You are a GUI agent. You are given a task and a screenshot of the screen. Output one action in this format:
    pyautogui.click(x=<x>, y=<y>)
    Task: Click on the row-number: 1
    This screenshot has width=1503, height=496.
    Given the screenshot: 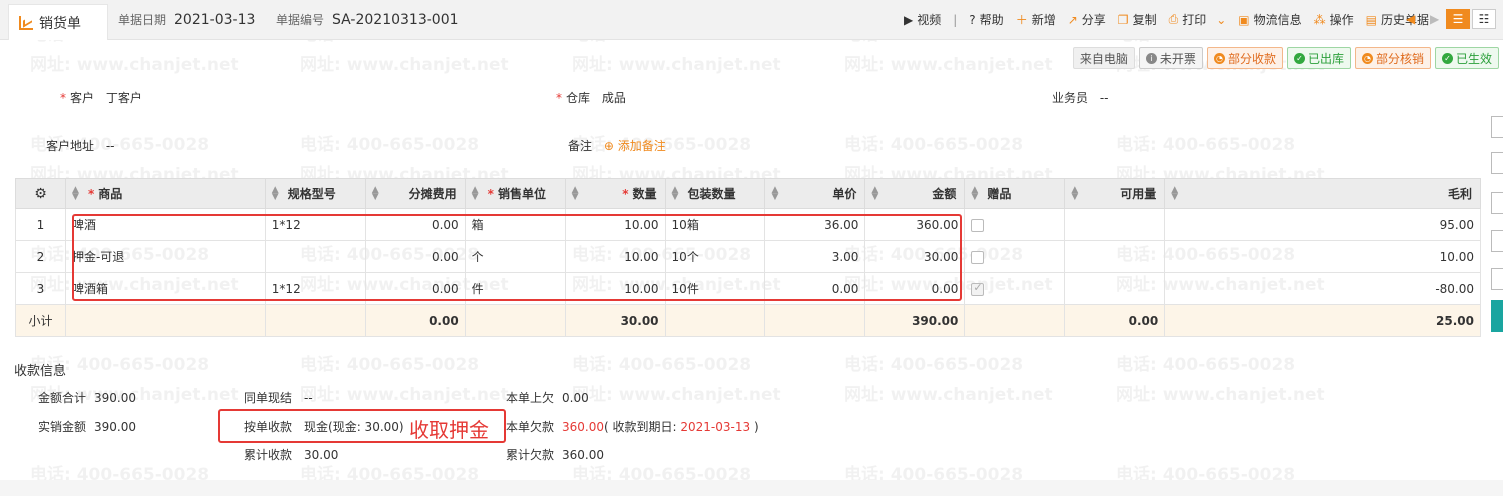 What is the action you would take?
    pyautogui.click(x=40, y=224)
    